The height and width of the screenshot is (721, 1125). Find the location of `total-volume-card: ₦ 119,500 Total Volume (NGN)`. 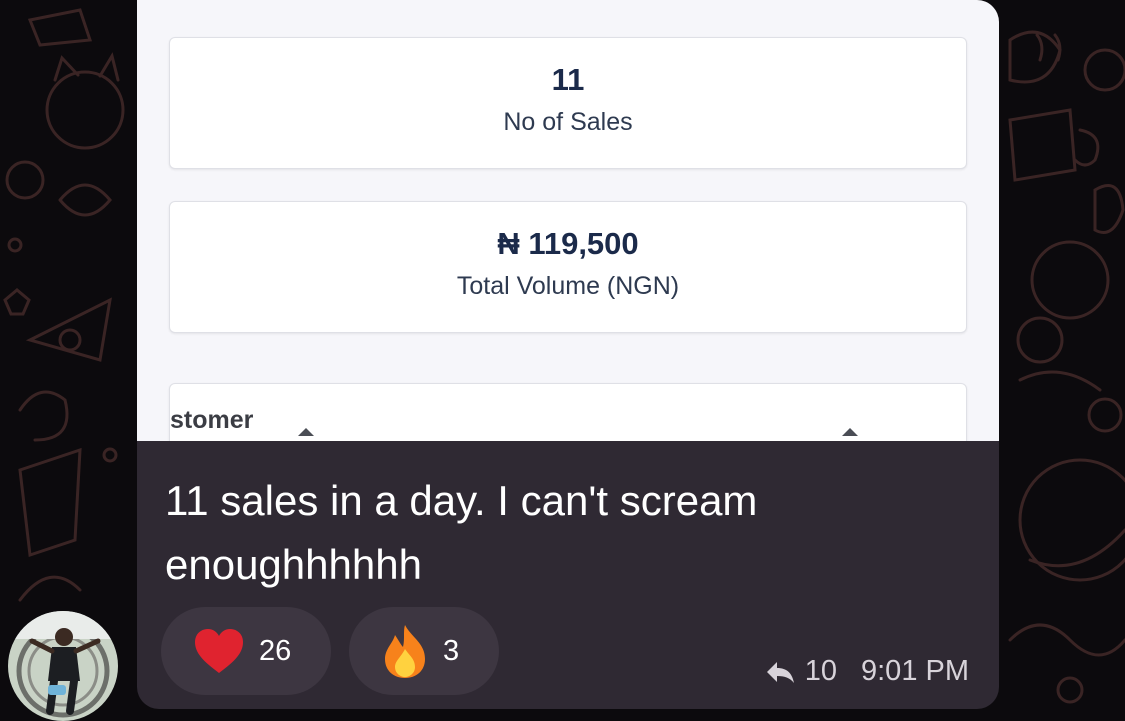

total-volume-card: ₦ 119,500 Total Volume (NGN) is located at coordinates (568, 267).